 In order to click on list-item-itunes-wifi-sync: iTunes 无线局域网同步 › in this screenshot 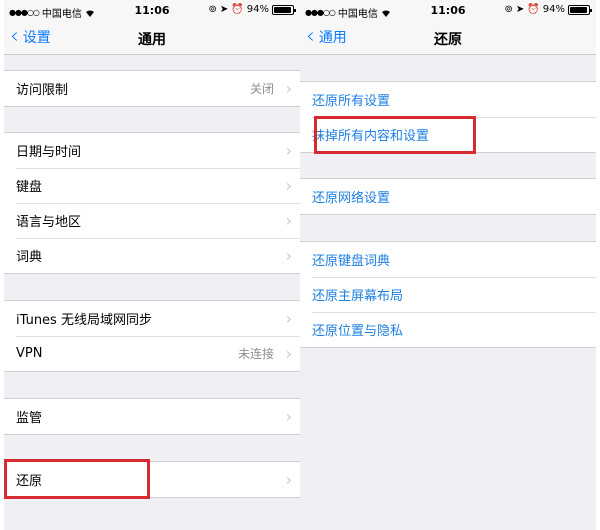, I will do `click(152, 318)`.